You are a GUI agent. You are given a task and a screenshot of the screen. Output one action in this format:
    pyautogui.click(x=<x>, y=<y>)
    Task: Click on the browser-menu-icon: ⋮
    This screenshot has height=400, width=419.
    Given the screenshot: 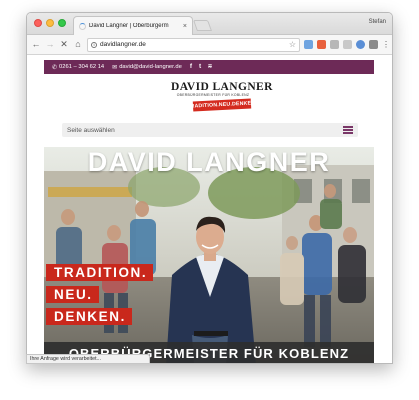 What is the action you would take?
    pyautogui.click(x=386, y=44)
    